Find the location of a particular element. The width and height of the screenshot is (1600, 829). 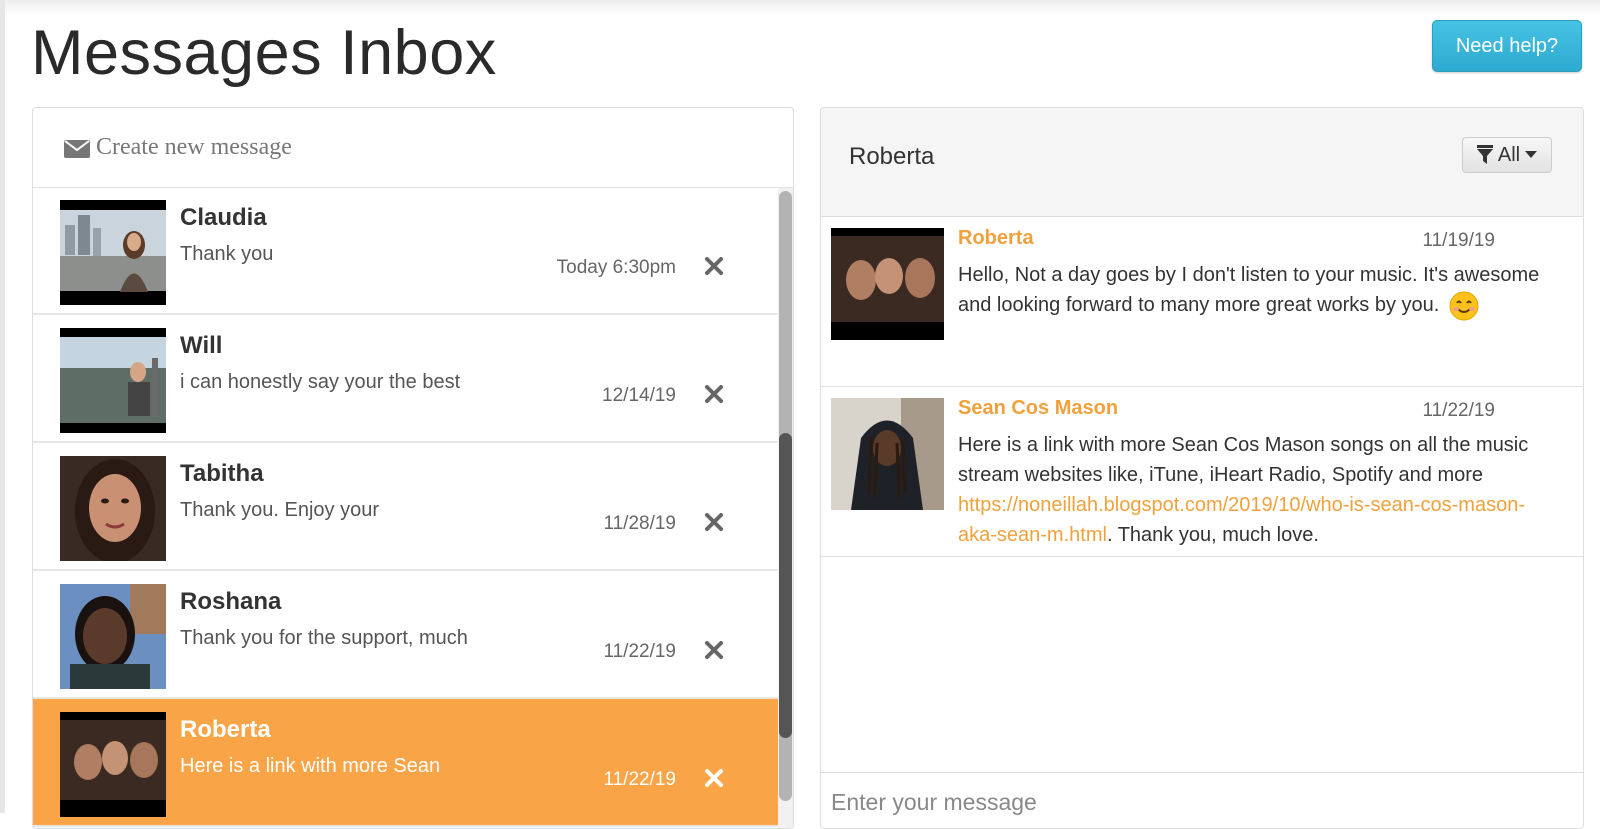

message-body-end: . Thank you, much love. is located at coordinates (1212, 535).